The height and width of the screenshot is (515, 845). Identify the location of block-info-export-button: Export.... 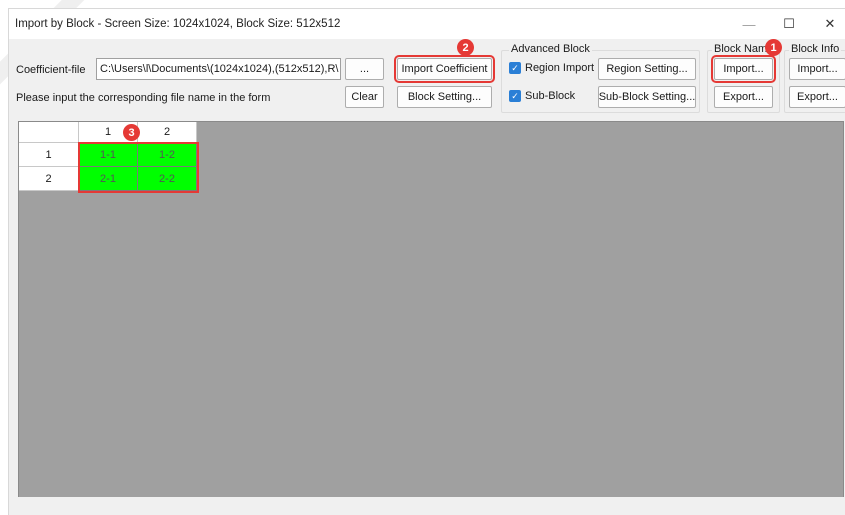
(817, 97).